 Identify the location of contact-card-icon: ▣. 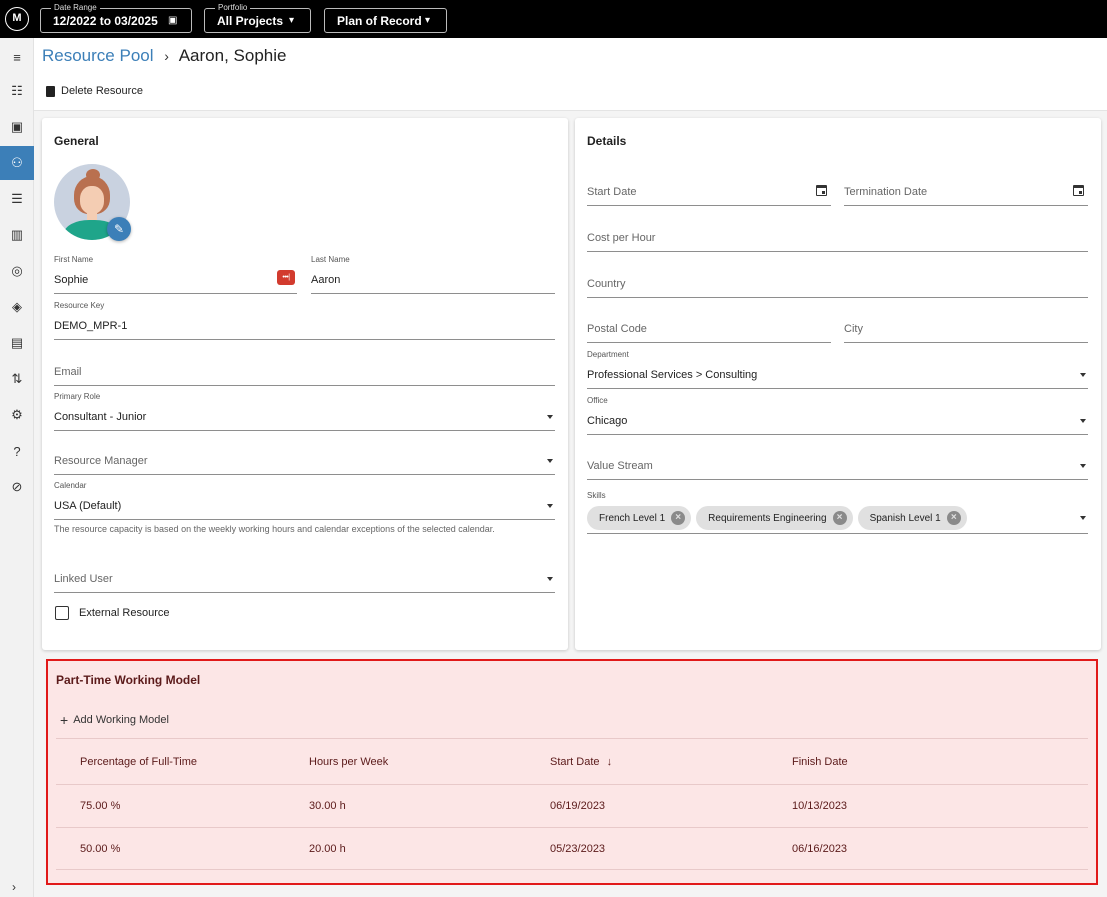
(17, 127).